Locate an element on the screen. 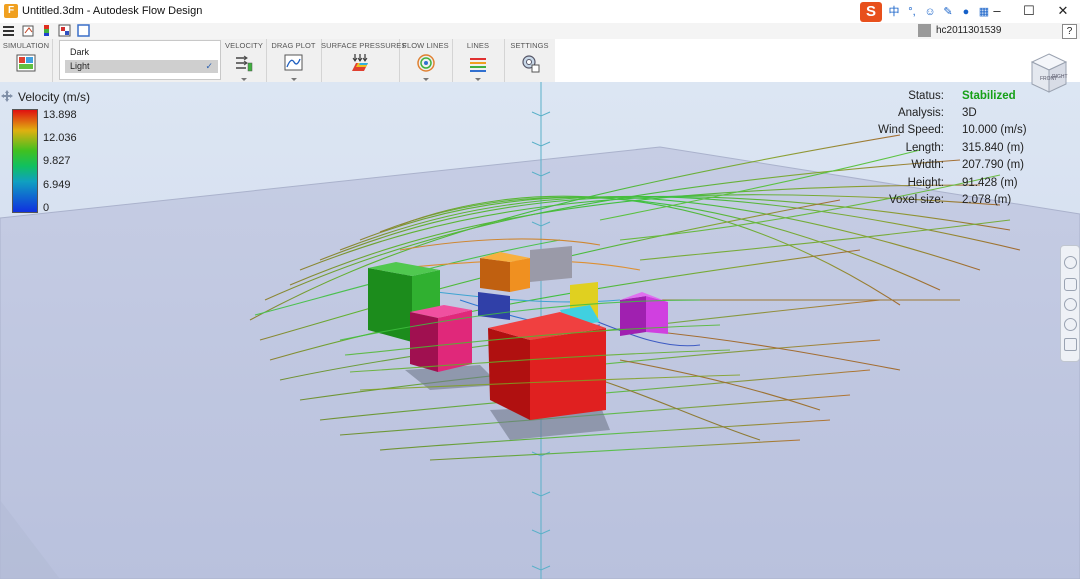  theme-option-dark: Dark is located at coordinates (141, 52).